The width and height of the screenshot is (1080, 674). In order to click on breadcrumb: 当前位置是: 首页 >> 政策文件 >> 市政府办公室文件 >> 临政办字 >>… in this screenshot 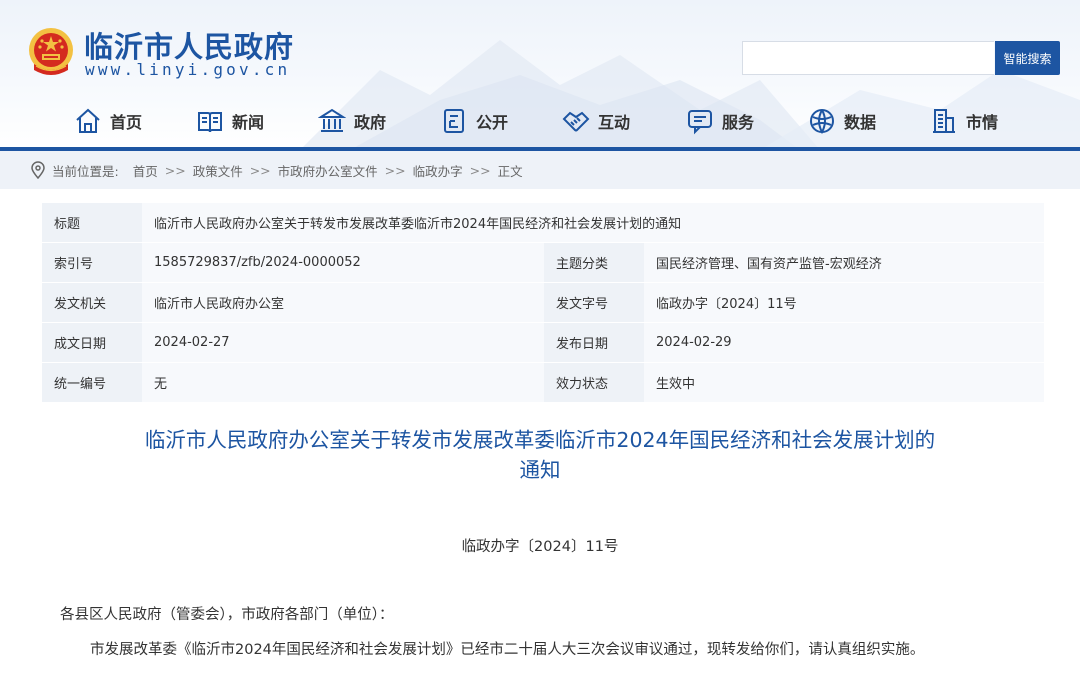, I will do `click(540, 170)`.